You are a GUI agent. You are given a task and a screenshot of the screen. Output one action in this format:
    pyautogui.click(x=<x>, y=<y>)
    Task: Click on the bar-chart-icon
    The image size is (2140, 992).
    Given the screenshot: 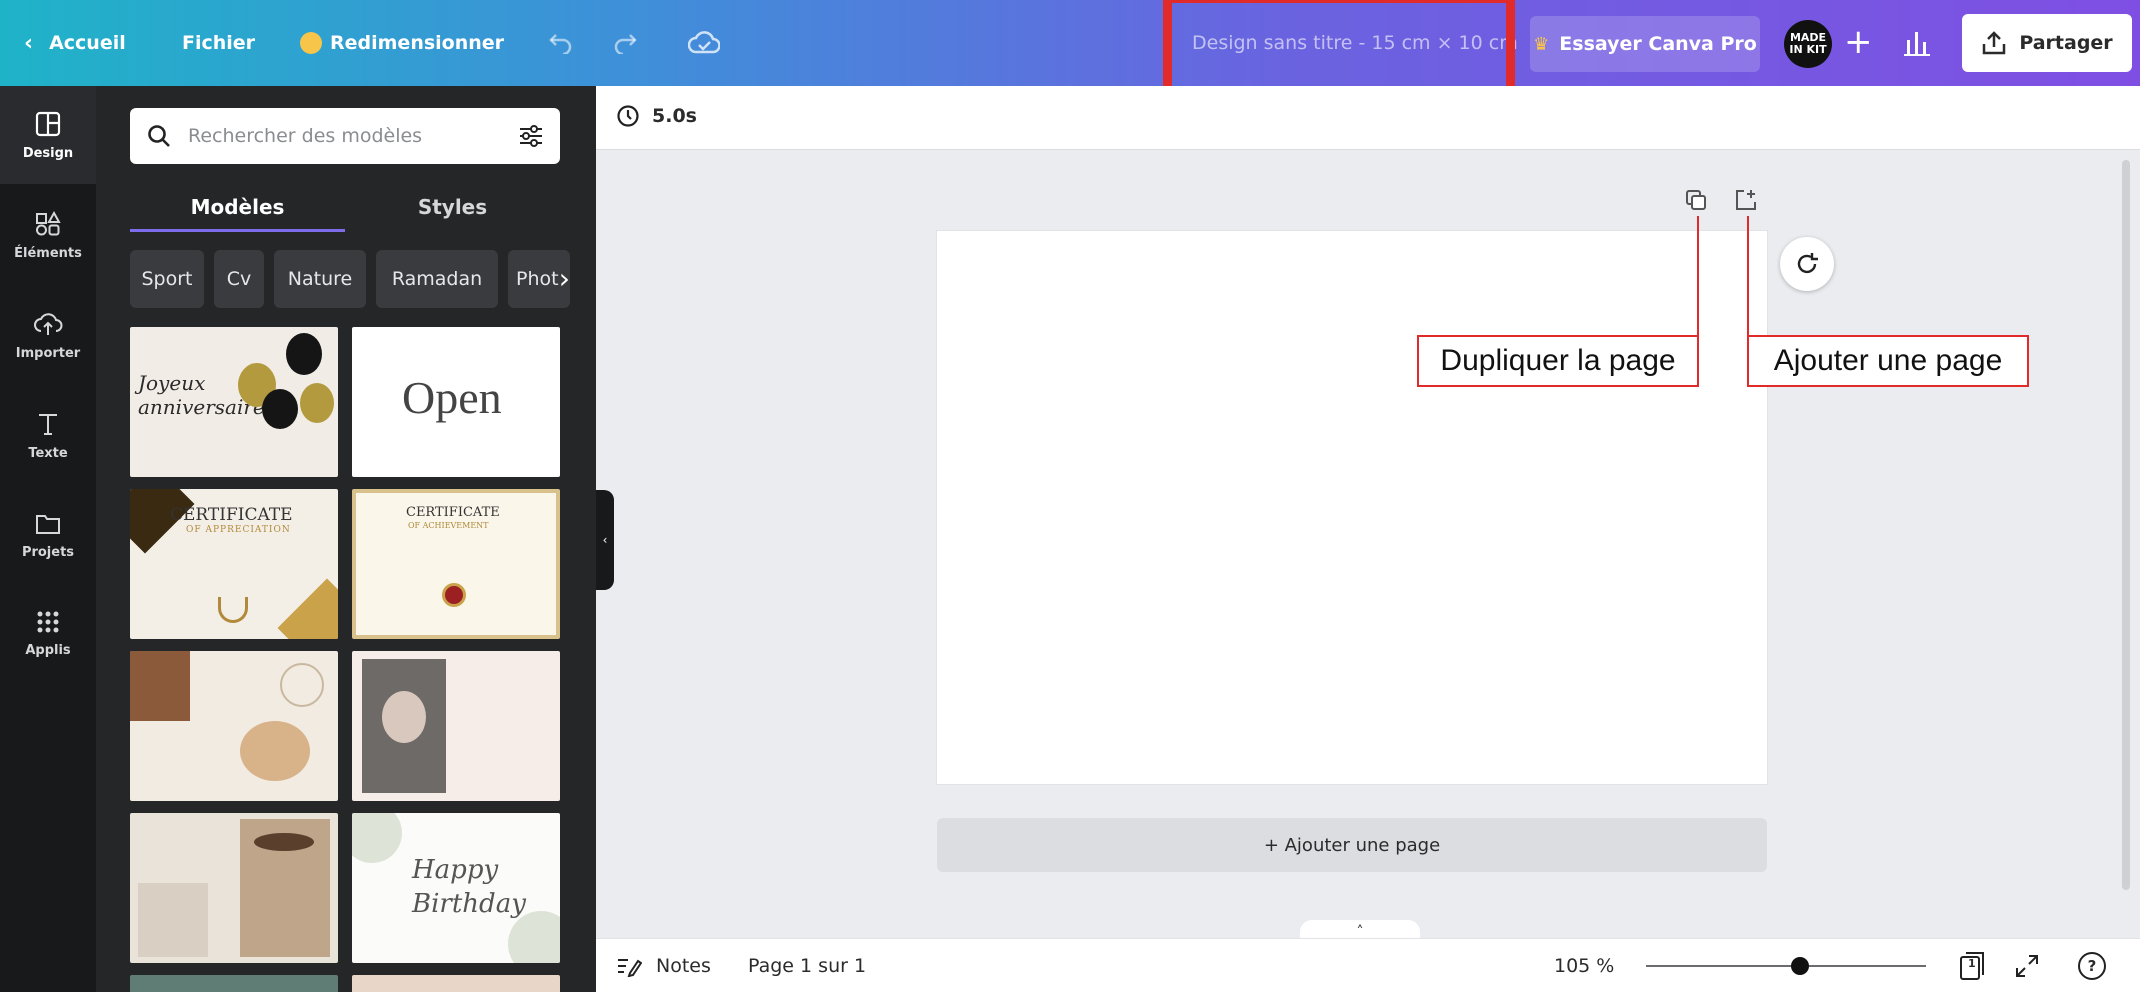 What is the action you would take?
    pyautogui.click(x=1917, y=44)
    